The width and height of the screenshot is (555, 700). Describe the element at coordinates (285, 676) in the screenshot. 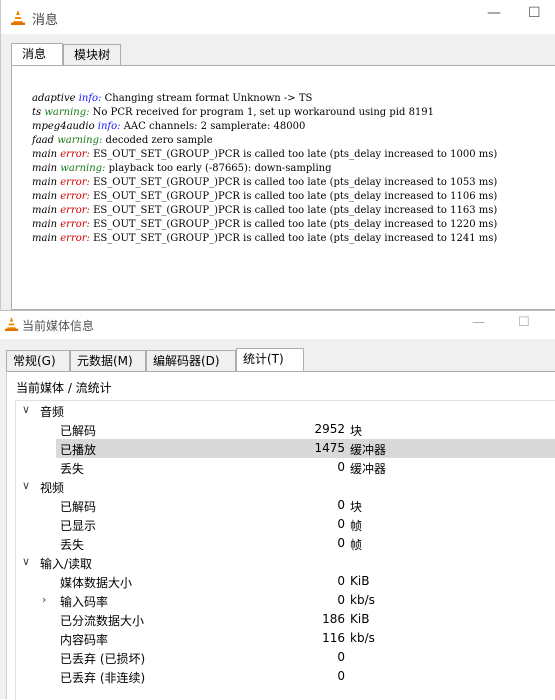

I see `tree-item: 已丢弃 (非连续) 0` at that location.